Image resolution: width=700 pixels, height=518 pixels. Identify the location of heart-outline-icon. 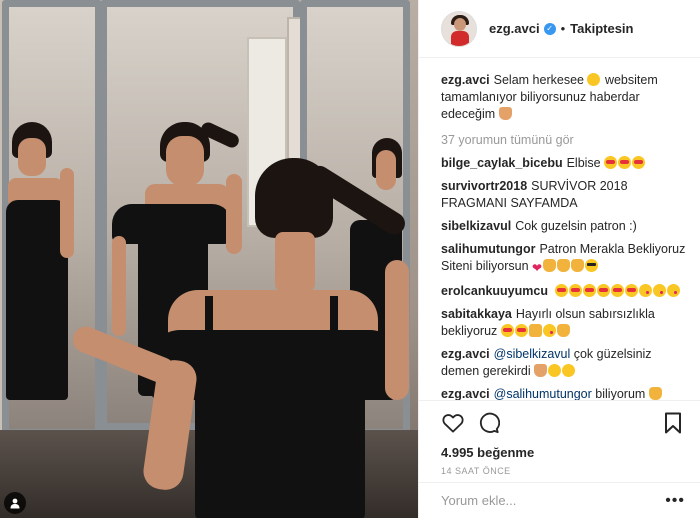
(453, 423).